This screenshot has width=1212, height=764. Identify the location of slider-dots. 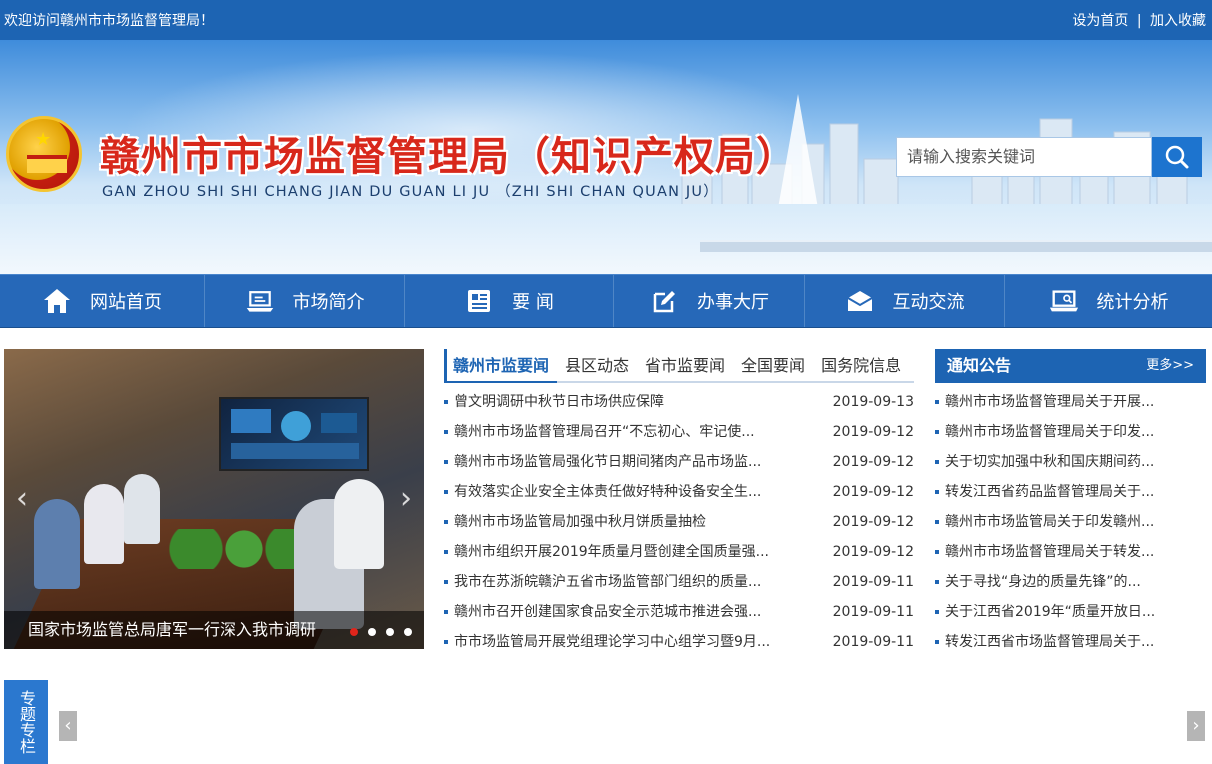
(381, 632).